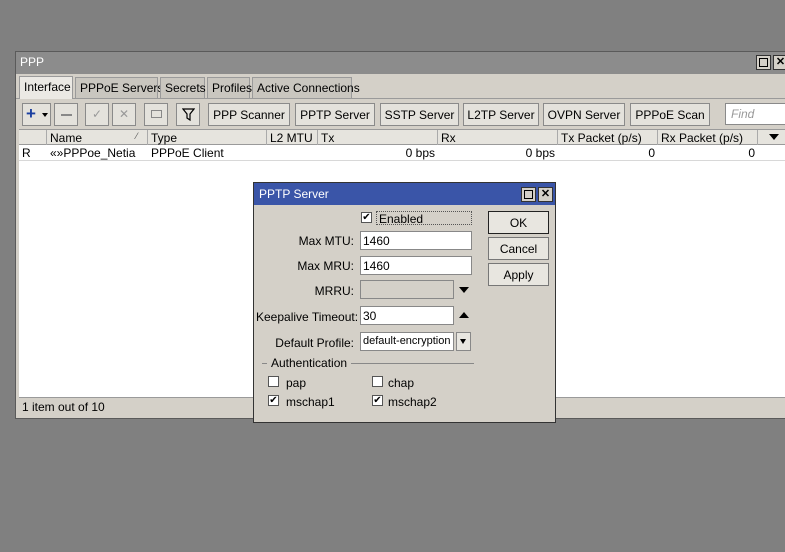  What do you see at coordinates (314, 343) in the screenshot?
I see `default-profile-label: Default Profile:` at bounding box center [314, 343].